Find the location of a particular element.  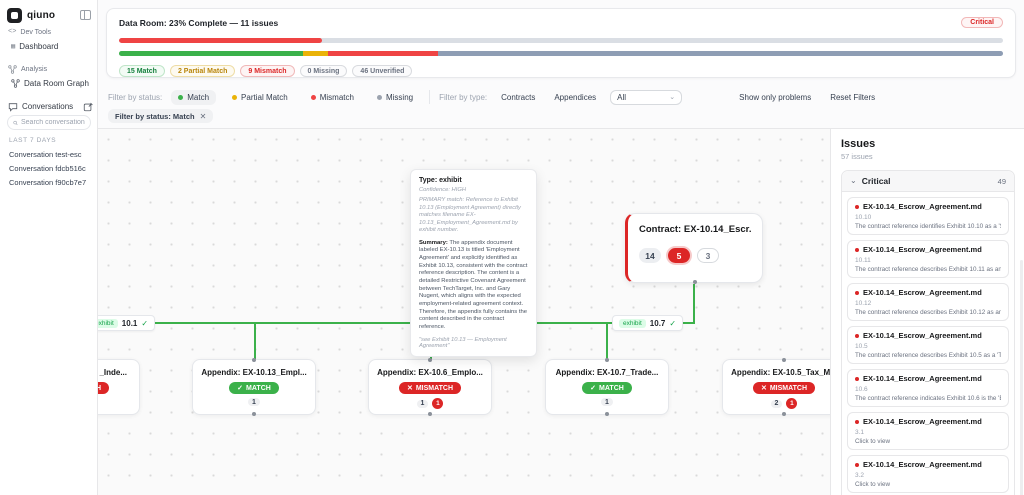

edge-label-exhibit-10-7: exhibit 10.7 ✓ is located at coordinates (648, 323).